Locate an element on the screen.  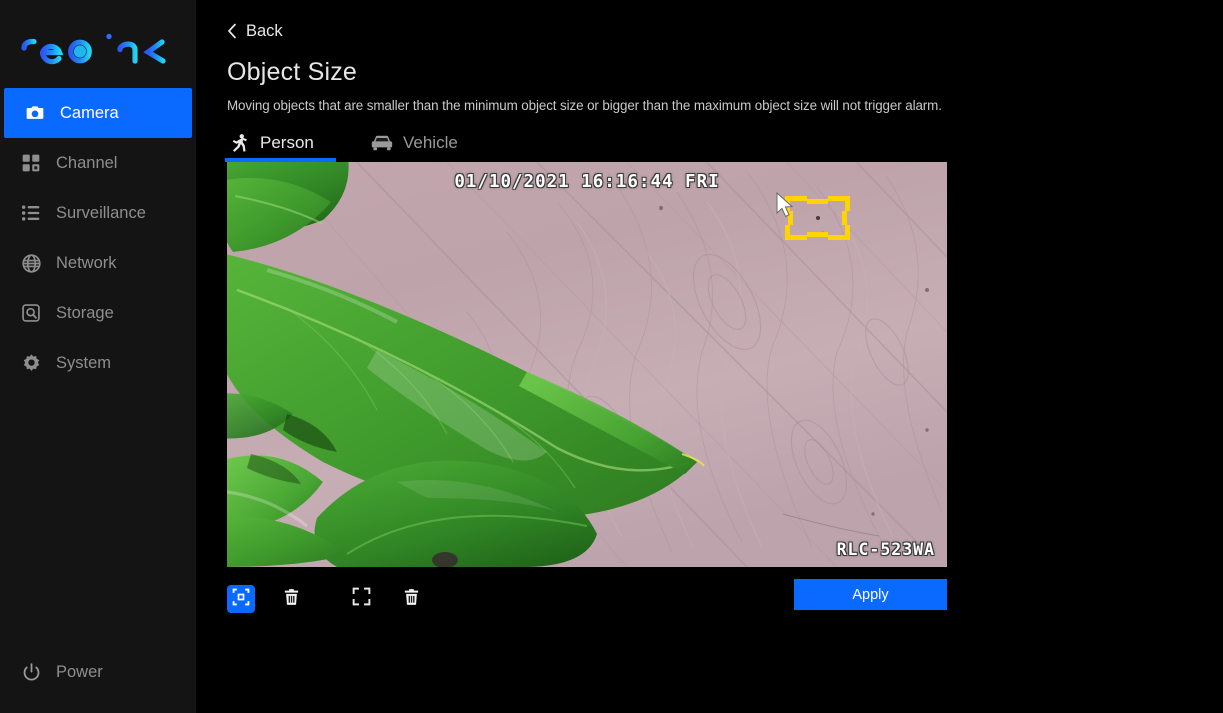
logo-i-dot is located at coordinates (109, 36).